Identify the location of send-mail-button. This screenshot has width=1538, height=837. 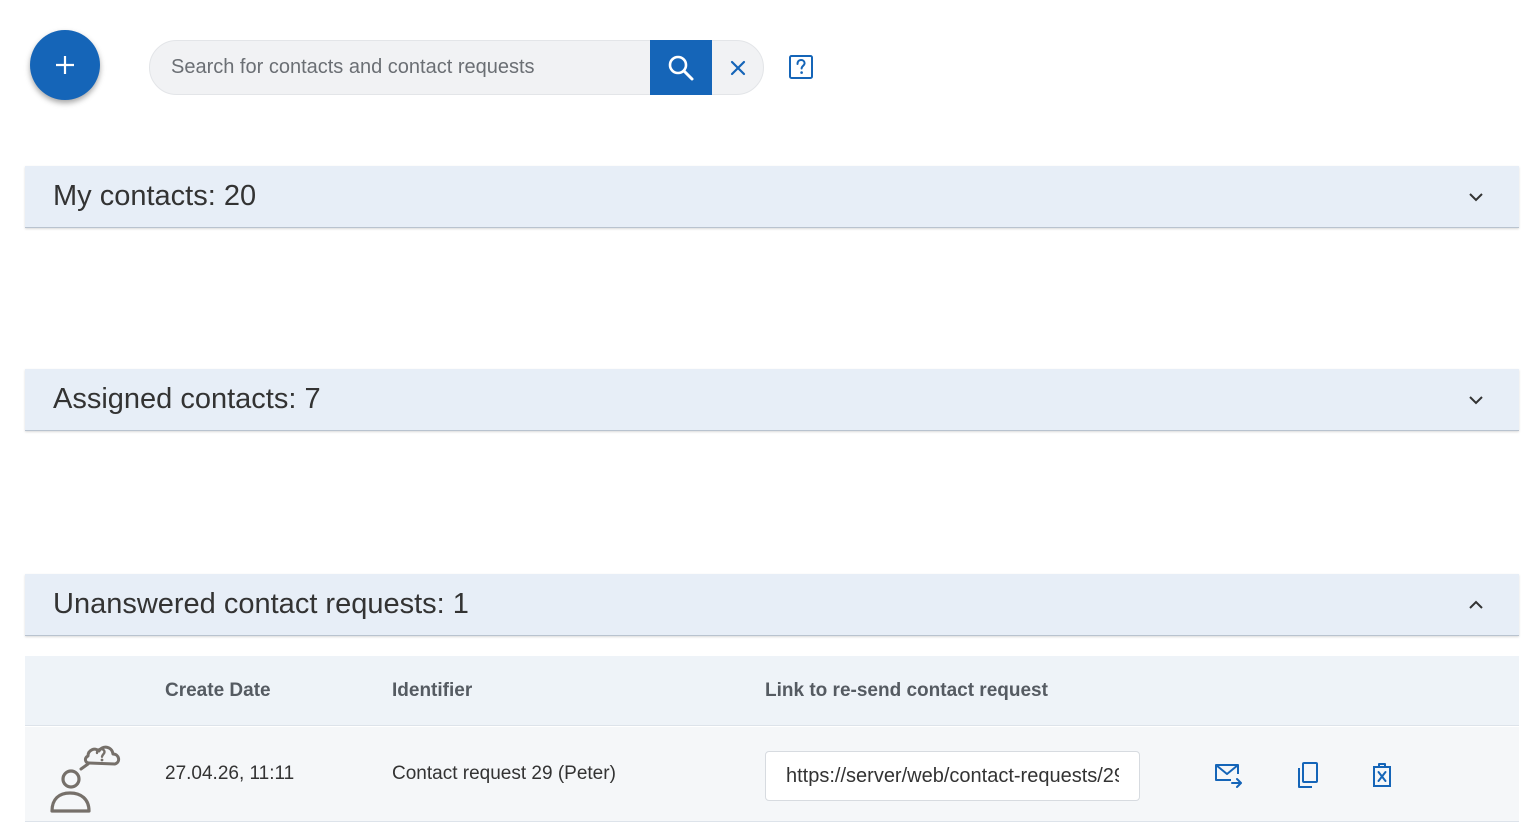
(1228, 775).